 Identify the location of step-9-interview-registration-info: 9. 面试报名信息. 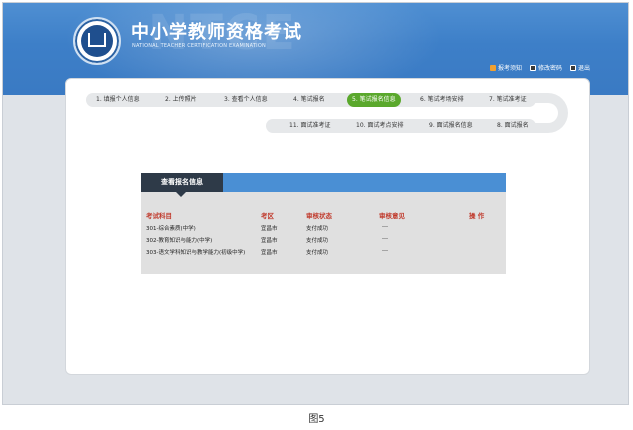
(451, 126).